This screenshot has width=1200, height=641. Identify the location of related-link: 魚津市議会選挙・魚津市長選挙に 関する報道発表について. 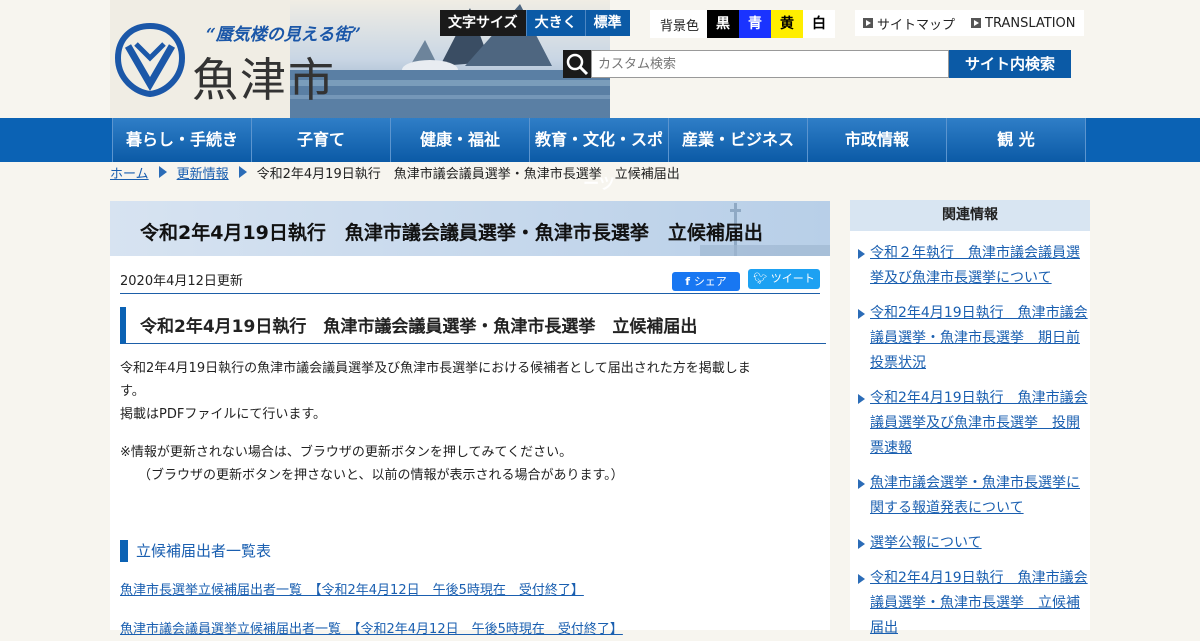
(978, 496).